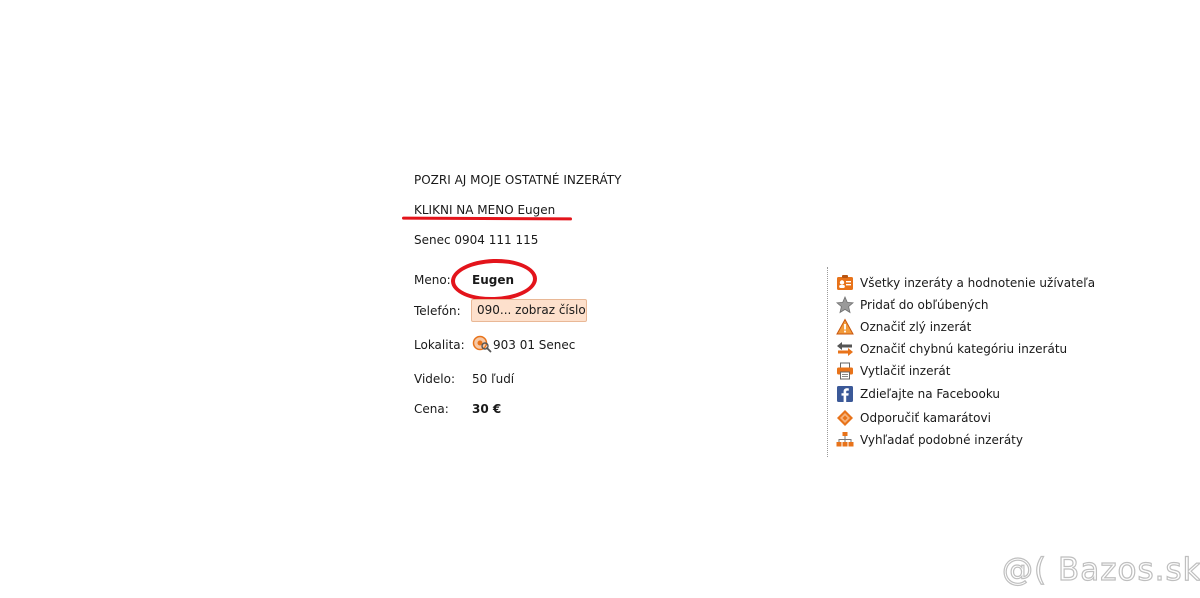 The image size is (1200, 598). What do you see at coordinates (476, 240) in the screenshot?
I see `description-line-contact: Senec 0904 111 115` at bounding box center [476, 240].